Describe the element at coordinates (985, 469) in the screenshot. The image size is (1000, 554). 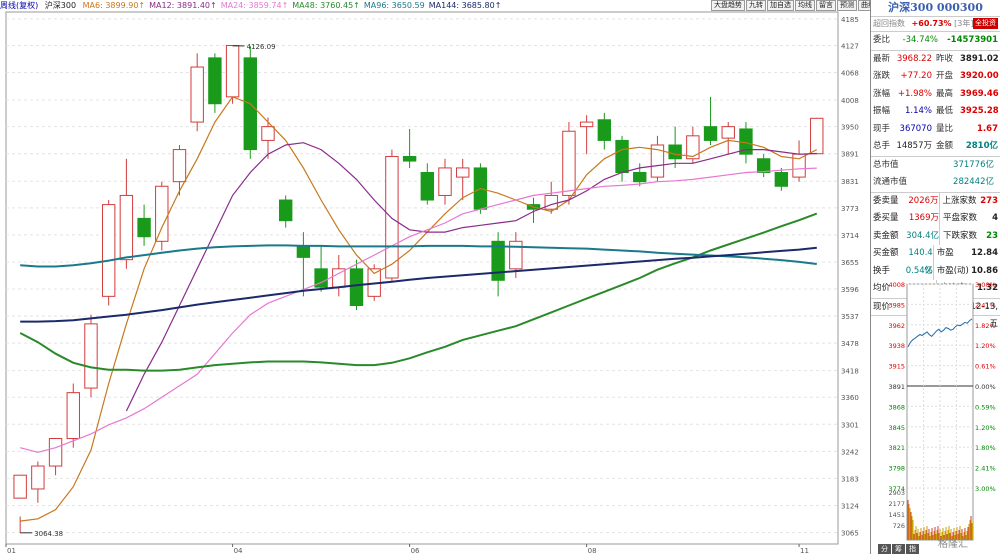
I see `mini-right-tick-9: 2.41%` at that location.